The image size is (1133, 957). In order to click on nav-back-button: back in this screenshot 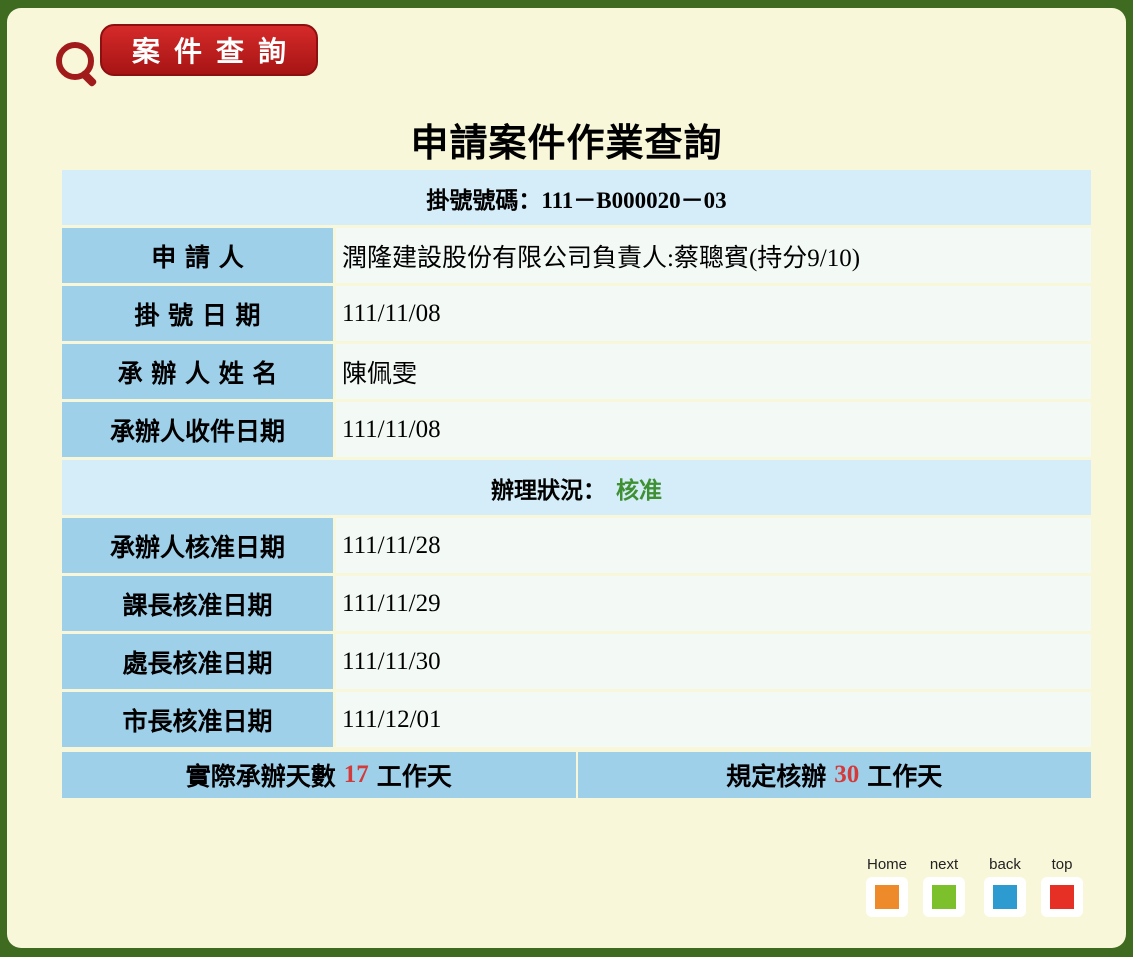, I will do `click(1005, 886)`.